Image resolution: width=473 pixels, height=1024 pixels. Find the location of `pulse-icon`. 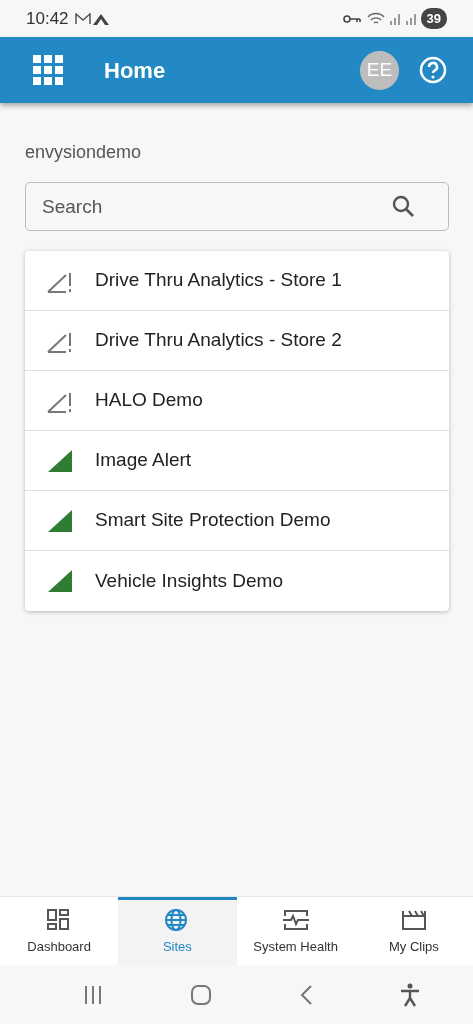

pulse-icon is located at coordinates (295, 920).